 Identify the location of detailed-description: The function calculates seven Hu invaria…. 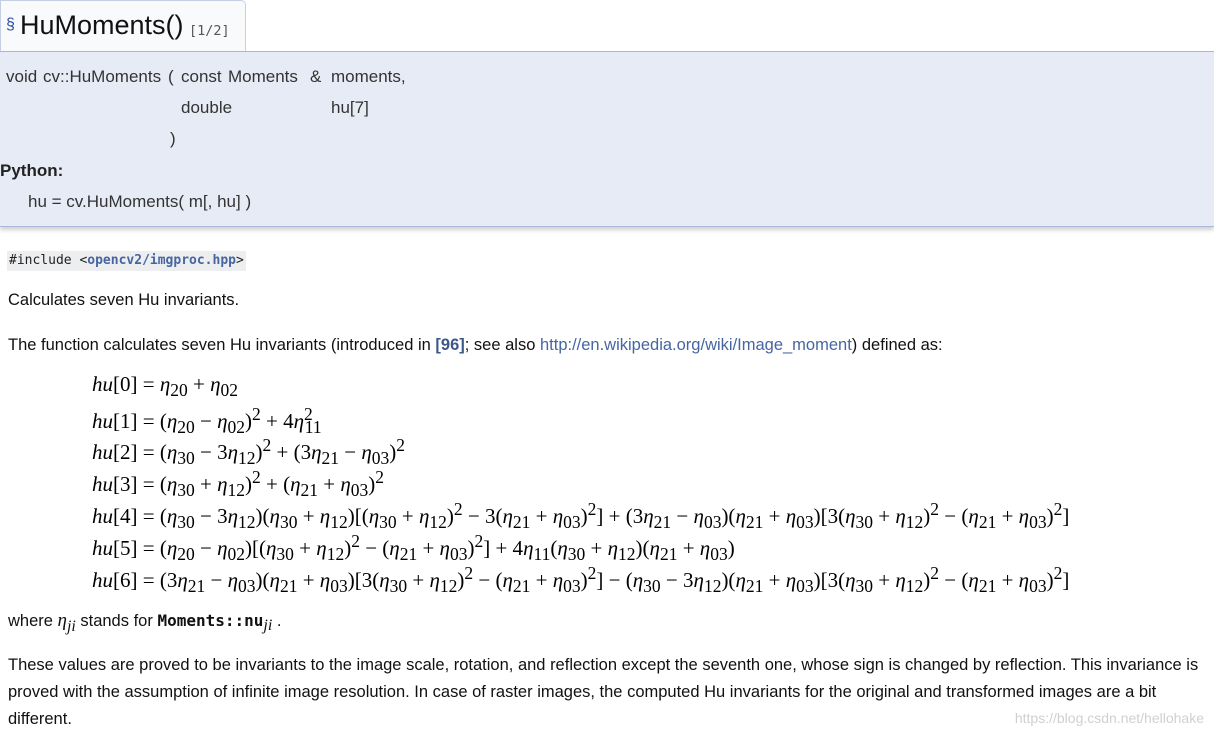
(475, 345).